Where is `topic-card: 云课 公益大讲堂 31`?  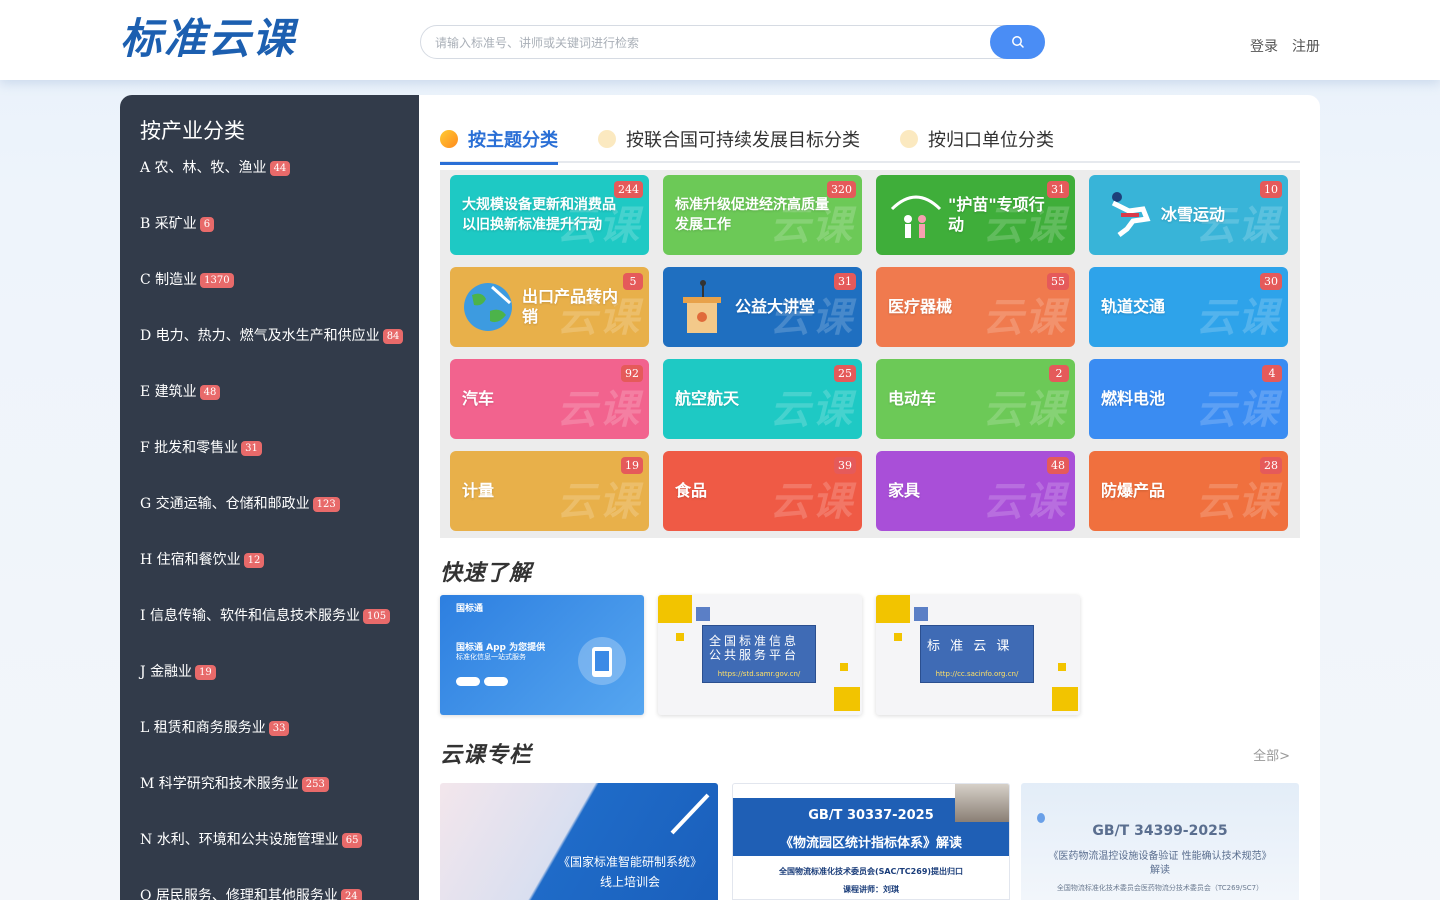 topic-card: 云课 公益大讲堂 31 is located at coordinates (762, 307).